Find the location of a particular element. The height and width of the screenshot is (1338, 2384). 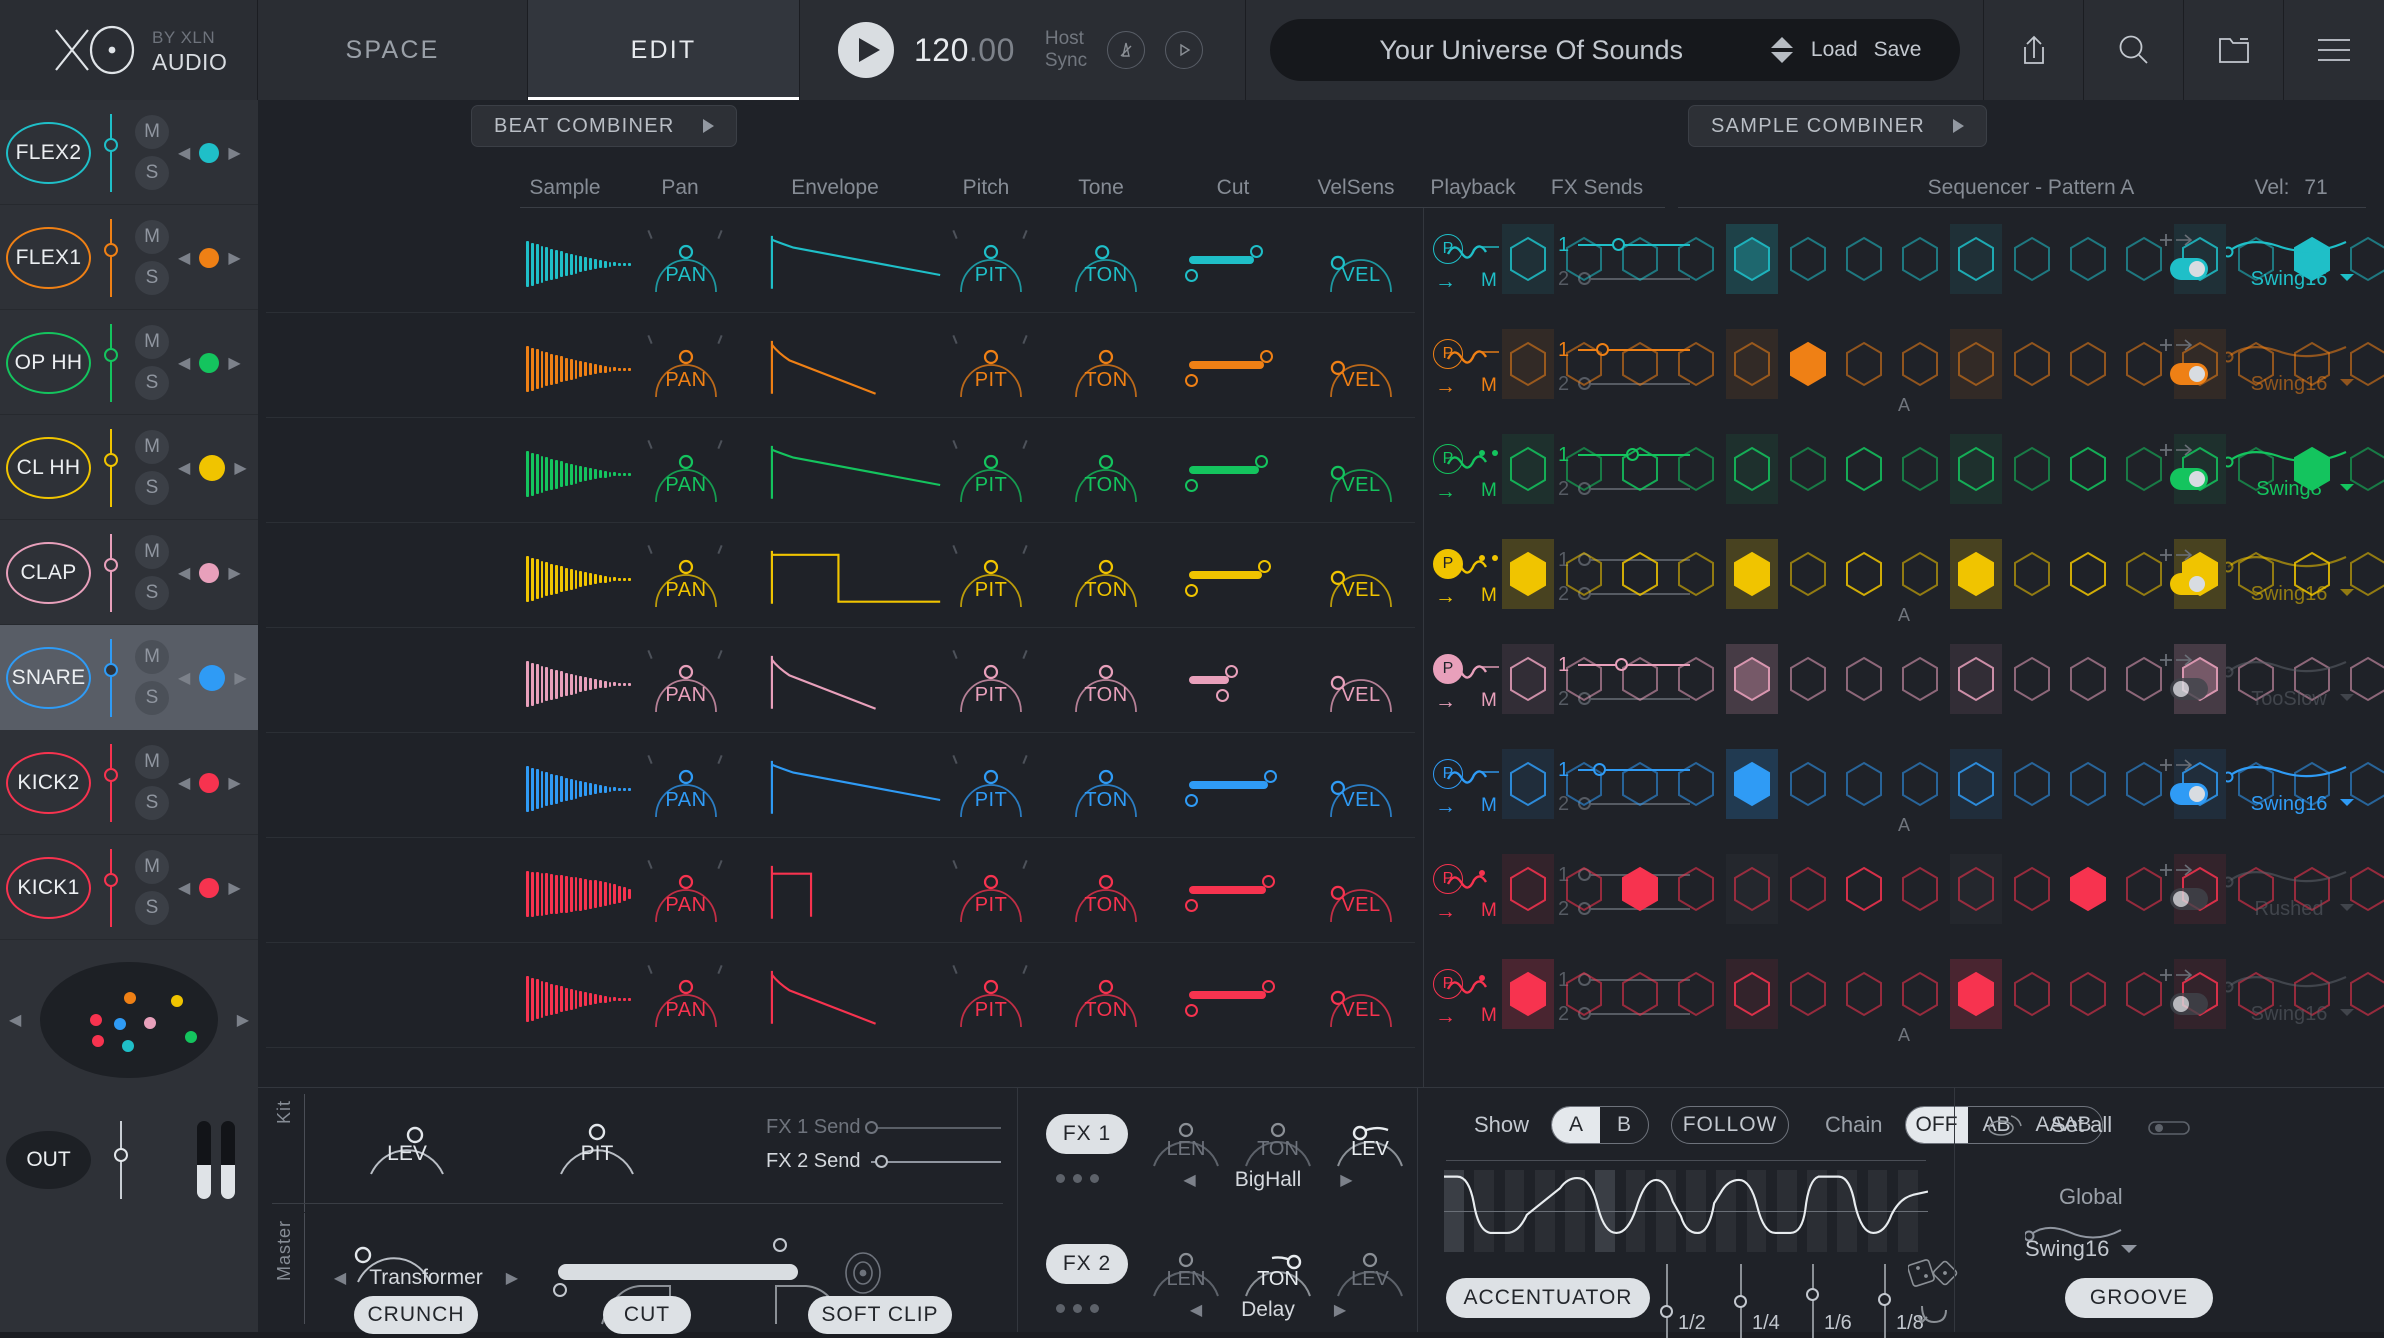

track-mute-button: M is located at coordinates (152, 867).